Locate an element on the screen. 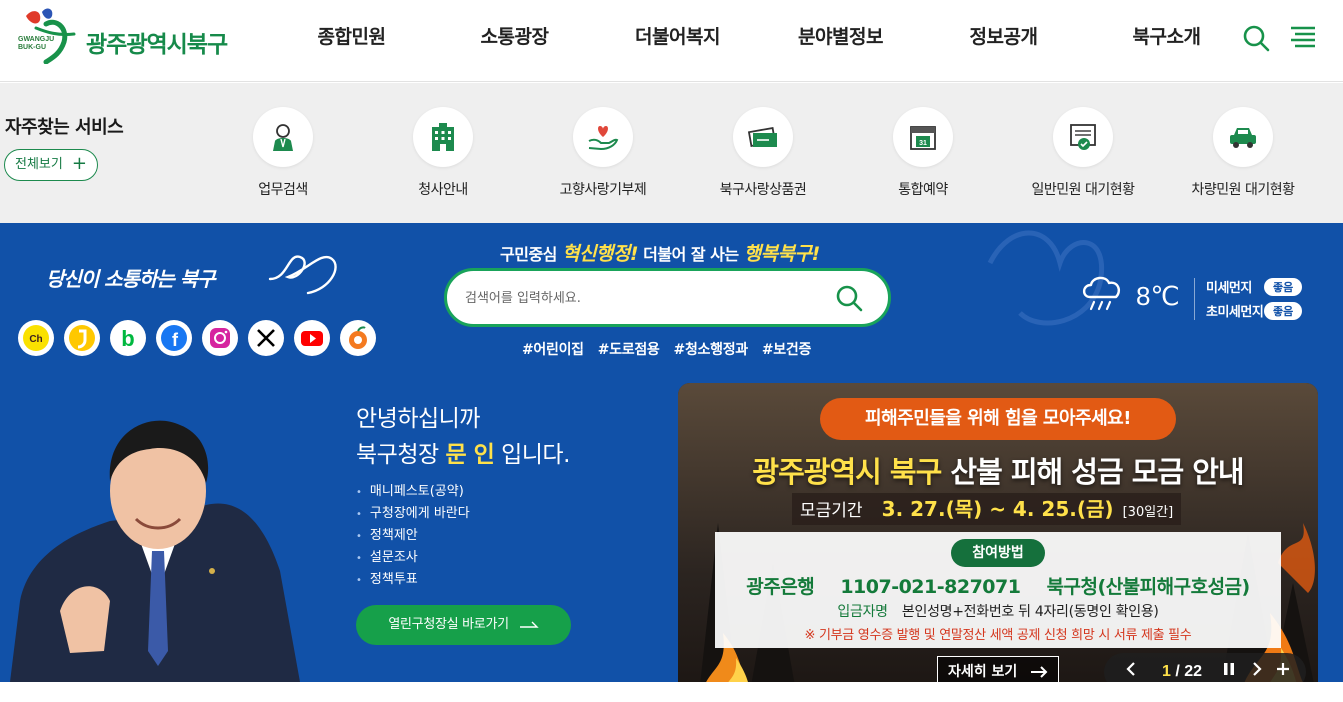 The height and width of the screenshot is (702, 1343). x-icon is located at coordinates (266, 338).